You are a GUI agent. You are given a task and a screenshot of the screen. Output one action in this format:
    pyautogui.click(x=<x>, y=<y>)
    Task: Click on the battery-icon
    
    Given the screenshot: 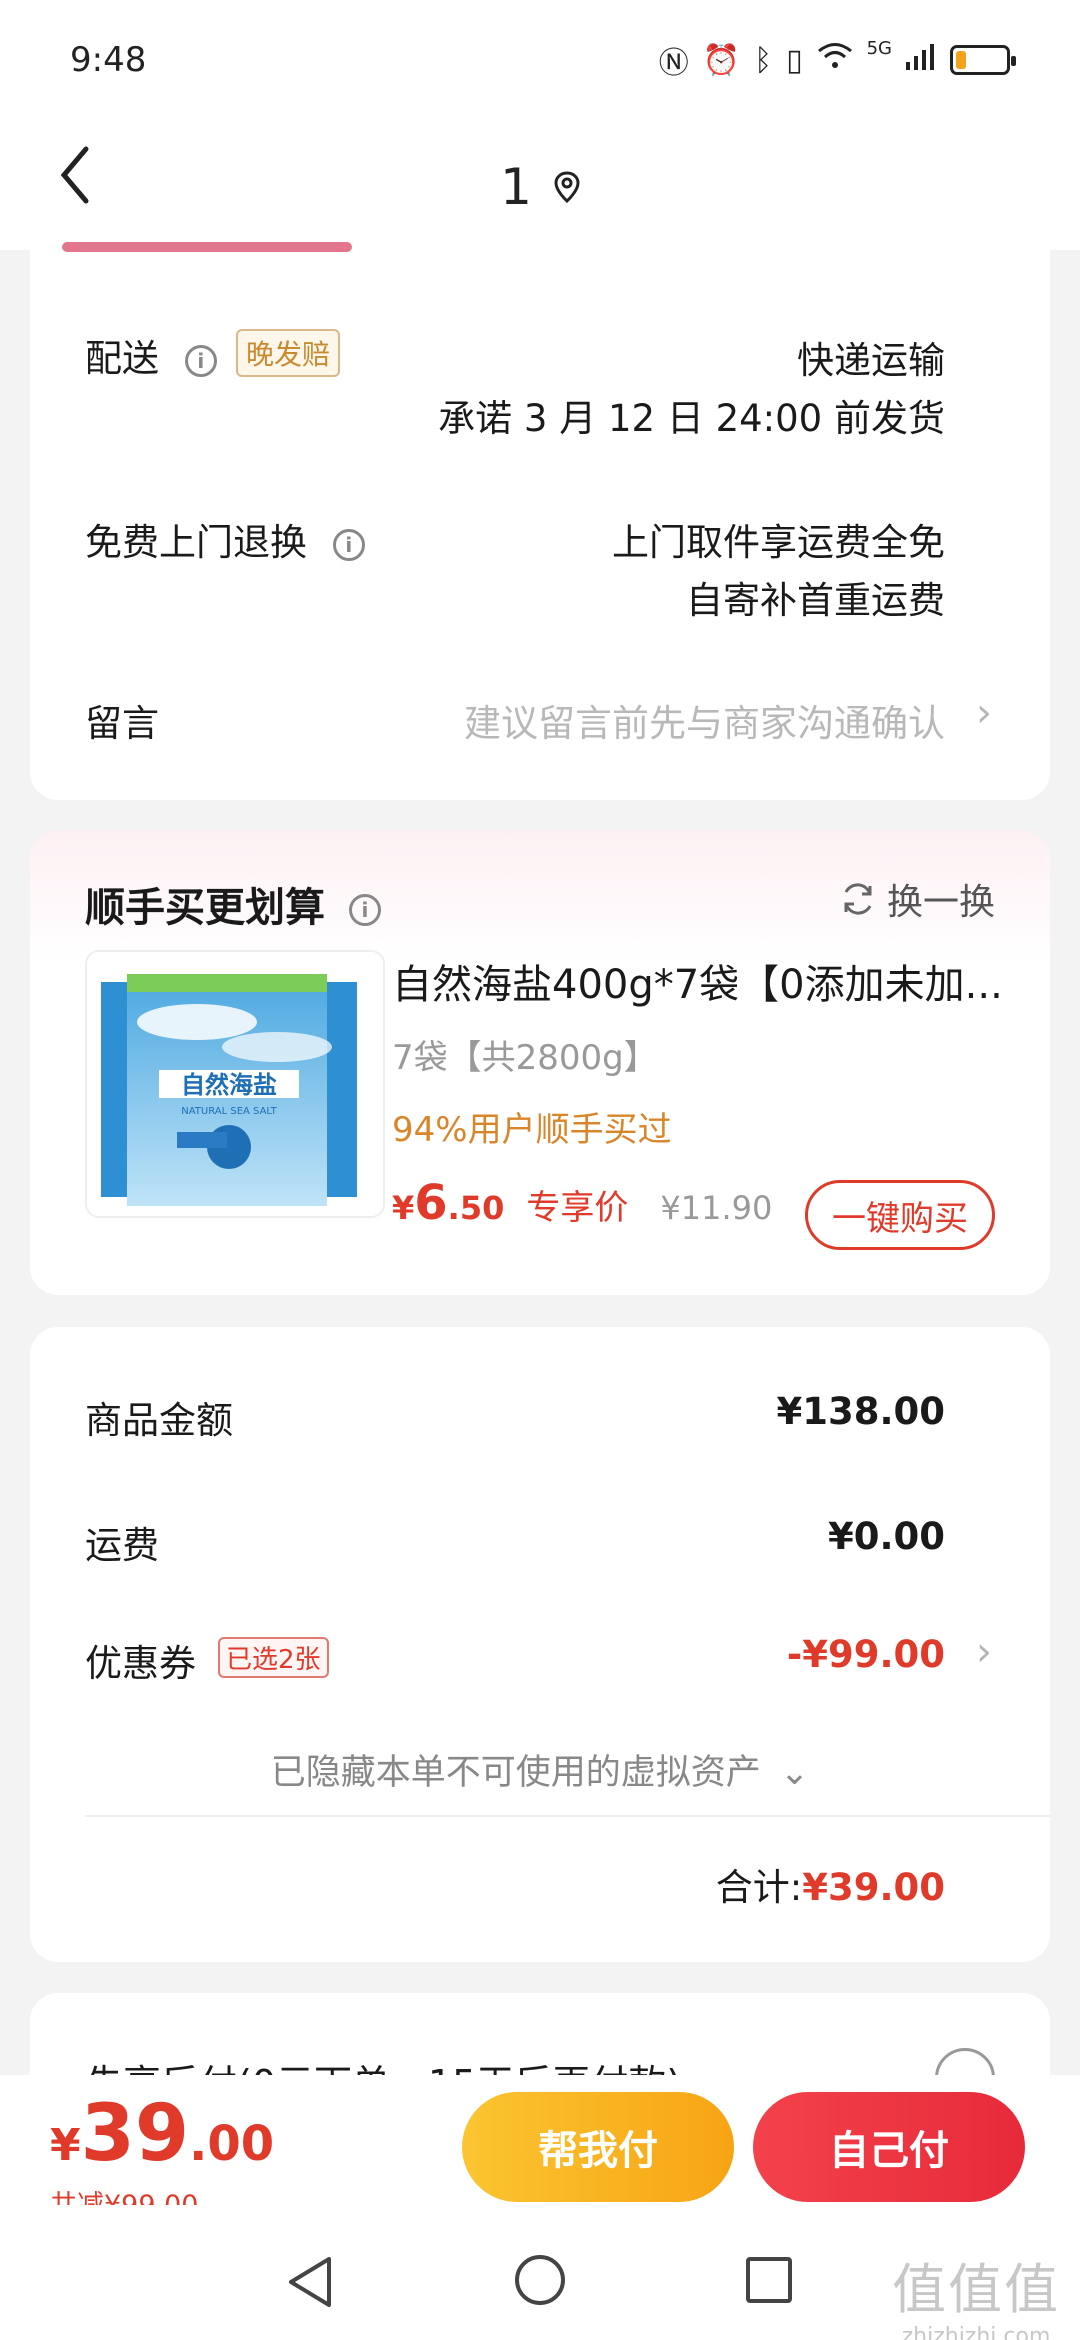 What is the action you would take?
    pyautogui.click(x=983, y=60)
    